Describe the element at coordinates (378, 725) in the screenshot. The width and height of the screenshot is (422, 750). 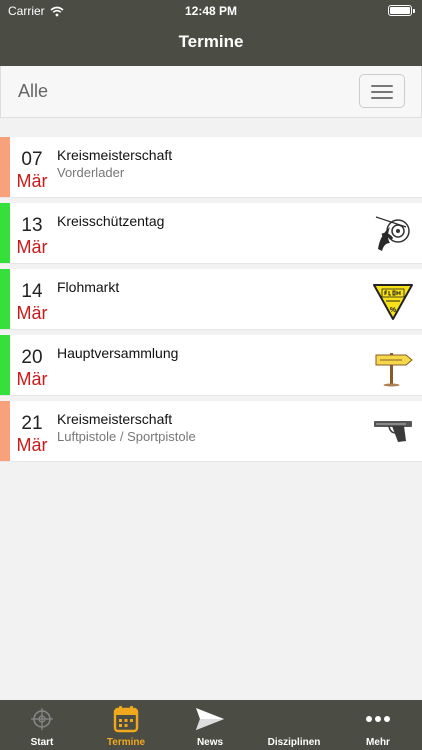
I see `tab-mehr: Mehr` at that location.